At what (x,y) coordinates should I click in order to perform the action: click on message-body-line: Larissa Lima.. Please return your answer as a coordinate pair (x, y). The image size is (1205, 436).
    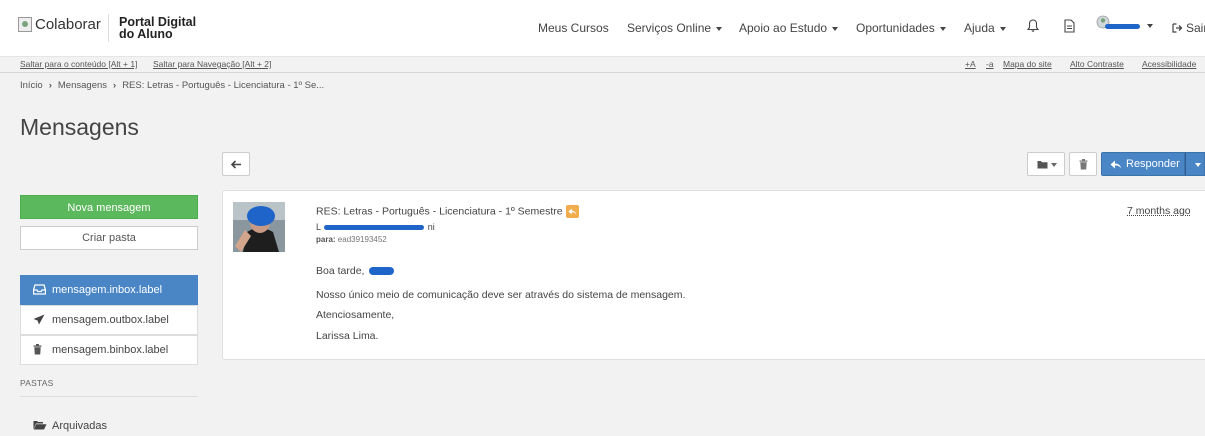
    Looking at the image, I should click on (347, 336).